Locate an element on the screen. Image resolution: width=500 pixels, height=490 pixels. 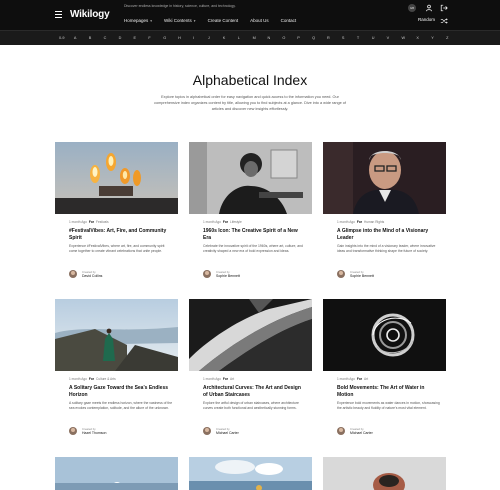
alphabet-letter: M is located at coordinates (260, 38).